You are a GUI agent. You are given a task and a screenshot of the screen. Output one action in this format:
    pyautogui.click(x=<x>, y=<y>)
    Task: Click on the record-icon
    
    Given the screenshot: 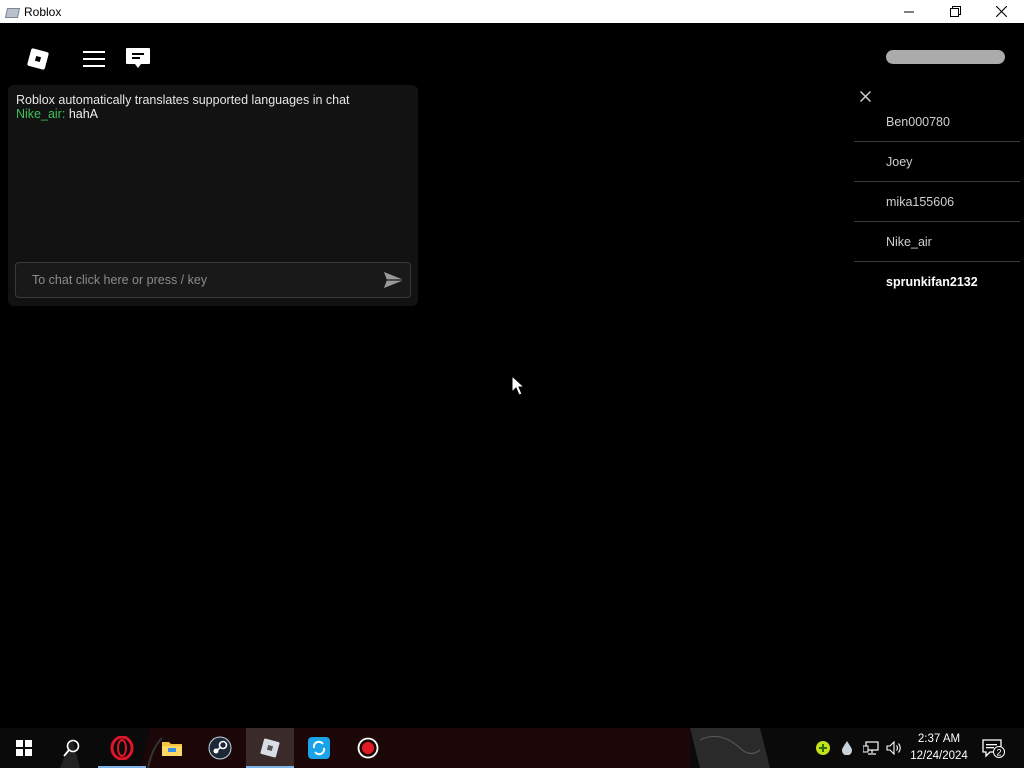 What is the action you would take?
    pyautogui.click(x=368, y=748)
    